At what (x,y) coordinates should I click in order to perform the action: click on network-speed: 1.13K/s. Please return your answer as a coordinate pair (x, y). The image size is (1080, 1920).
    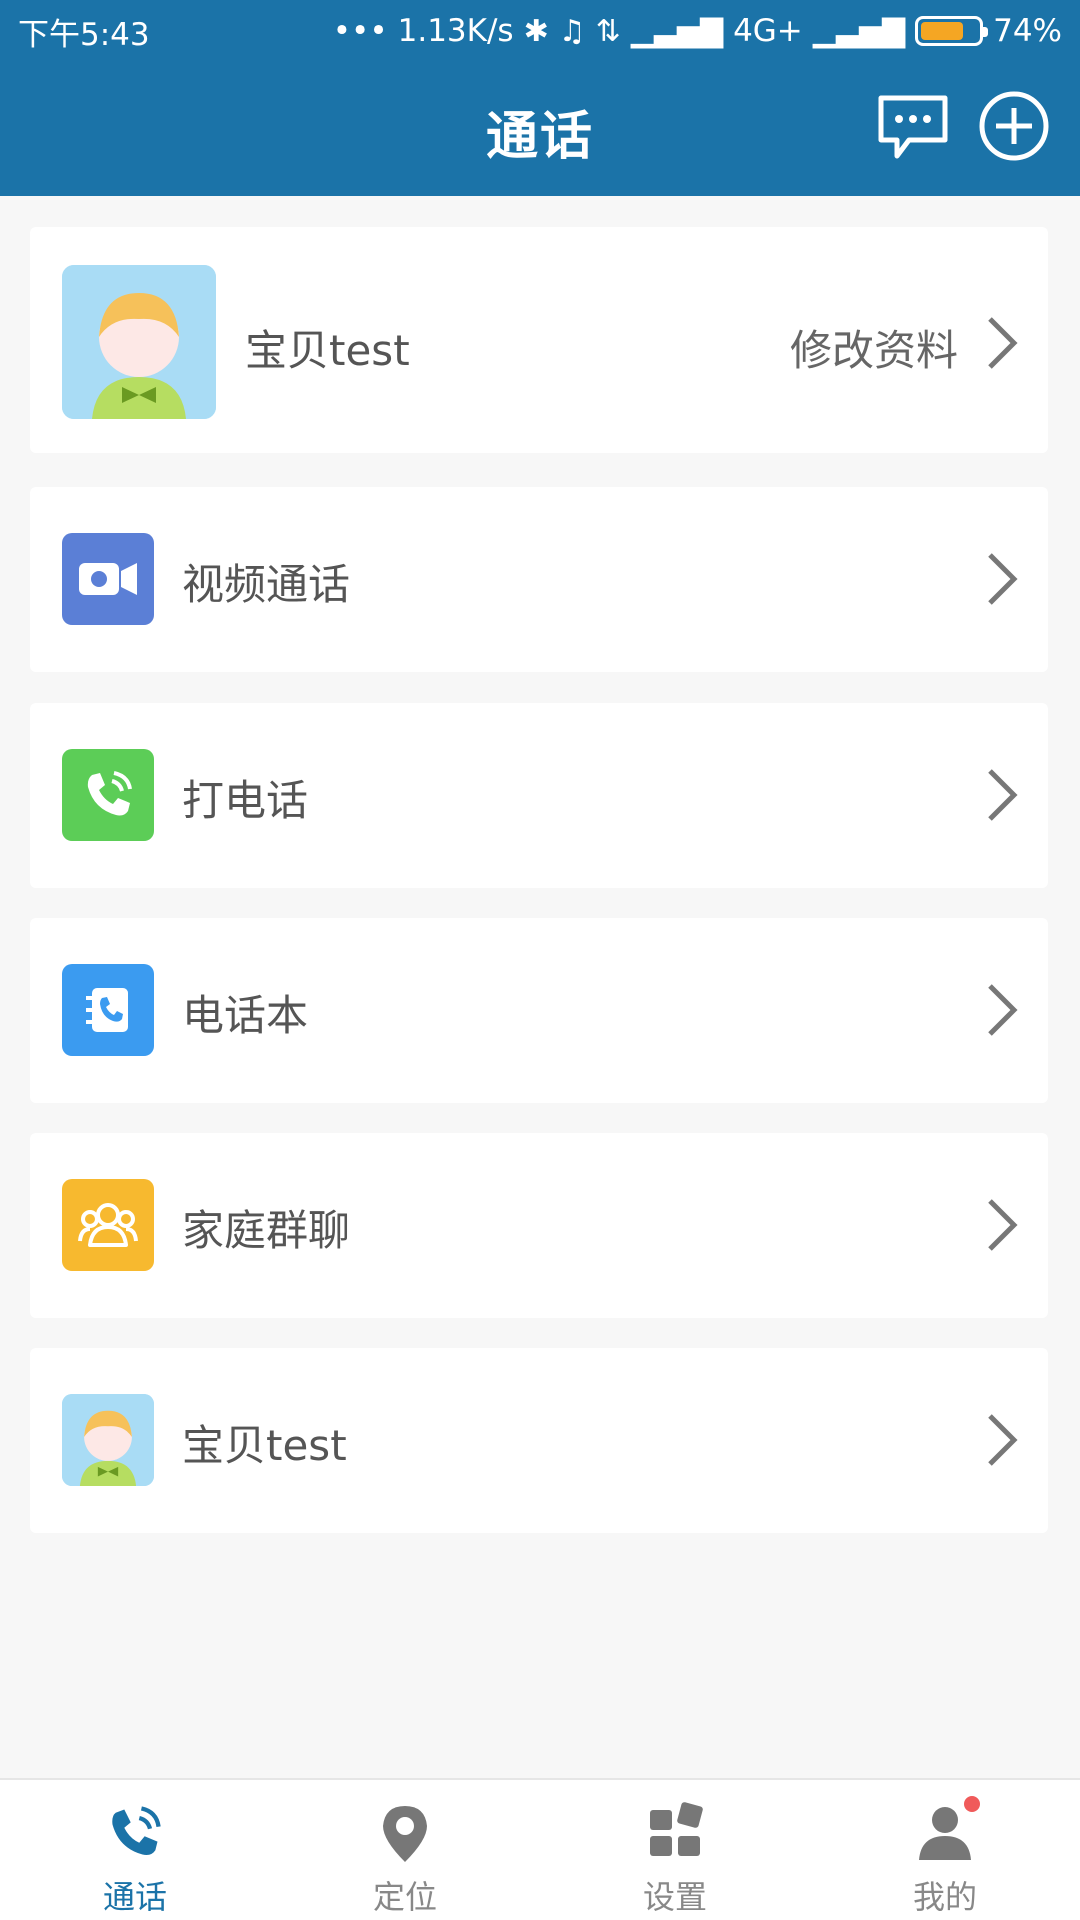
    Looking at the image, I should click on (455, 31).